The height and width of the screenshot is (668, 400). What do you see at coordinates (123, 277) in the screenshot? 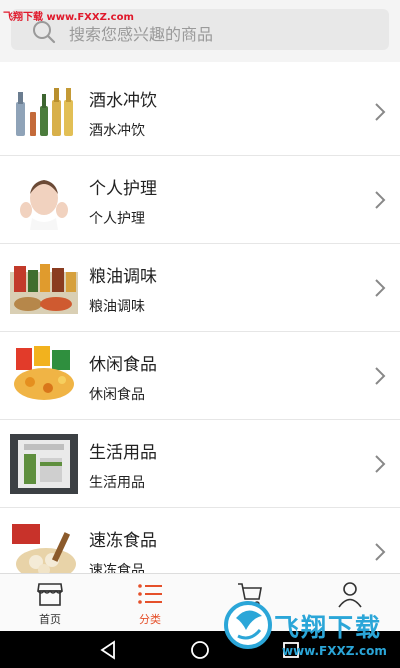
I see `category-title: 粮油调味` at bounding box center [123, 277].